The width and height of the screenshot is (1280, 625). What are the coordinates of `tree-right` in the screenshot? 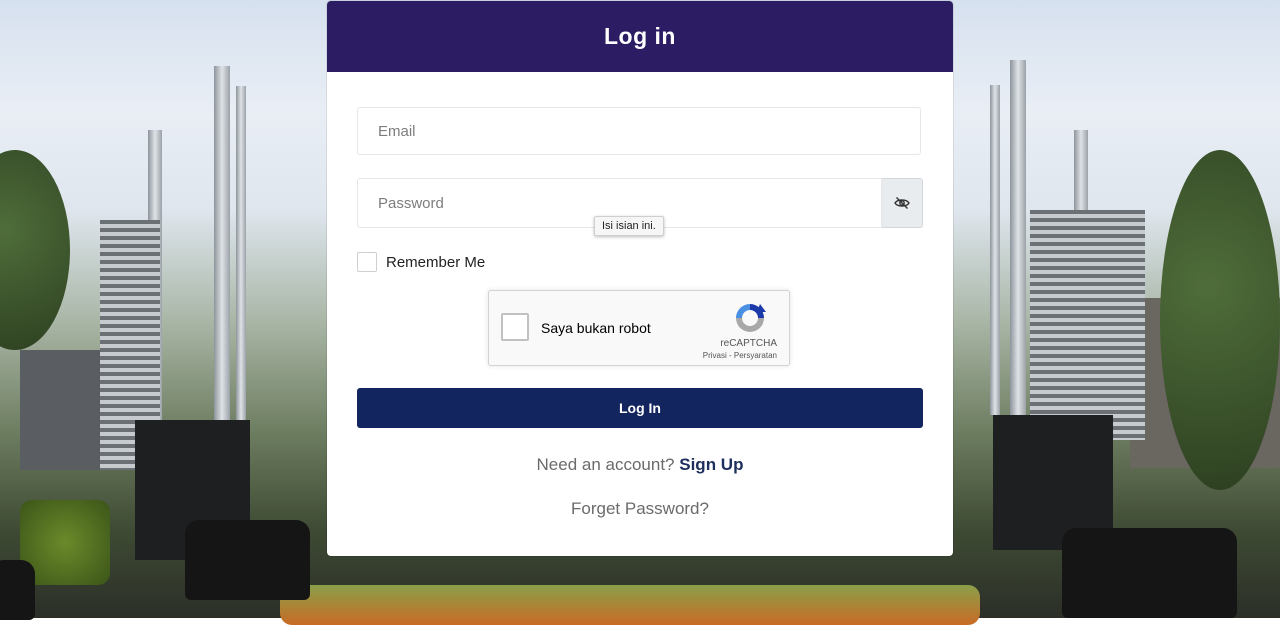 It's located at (1220, 320).